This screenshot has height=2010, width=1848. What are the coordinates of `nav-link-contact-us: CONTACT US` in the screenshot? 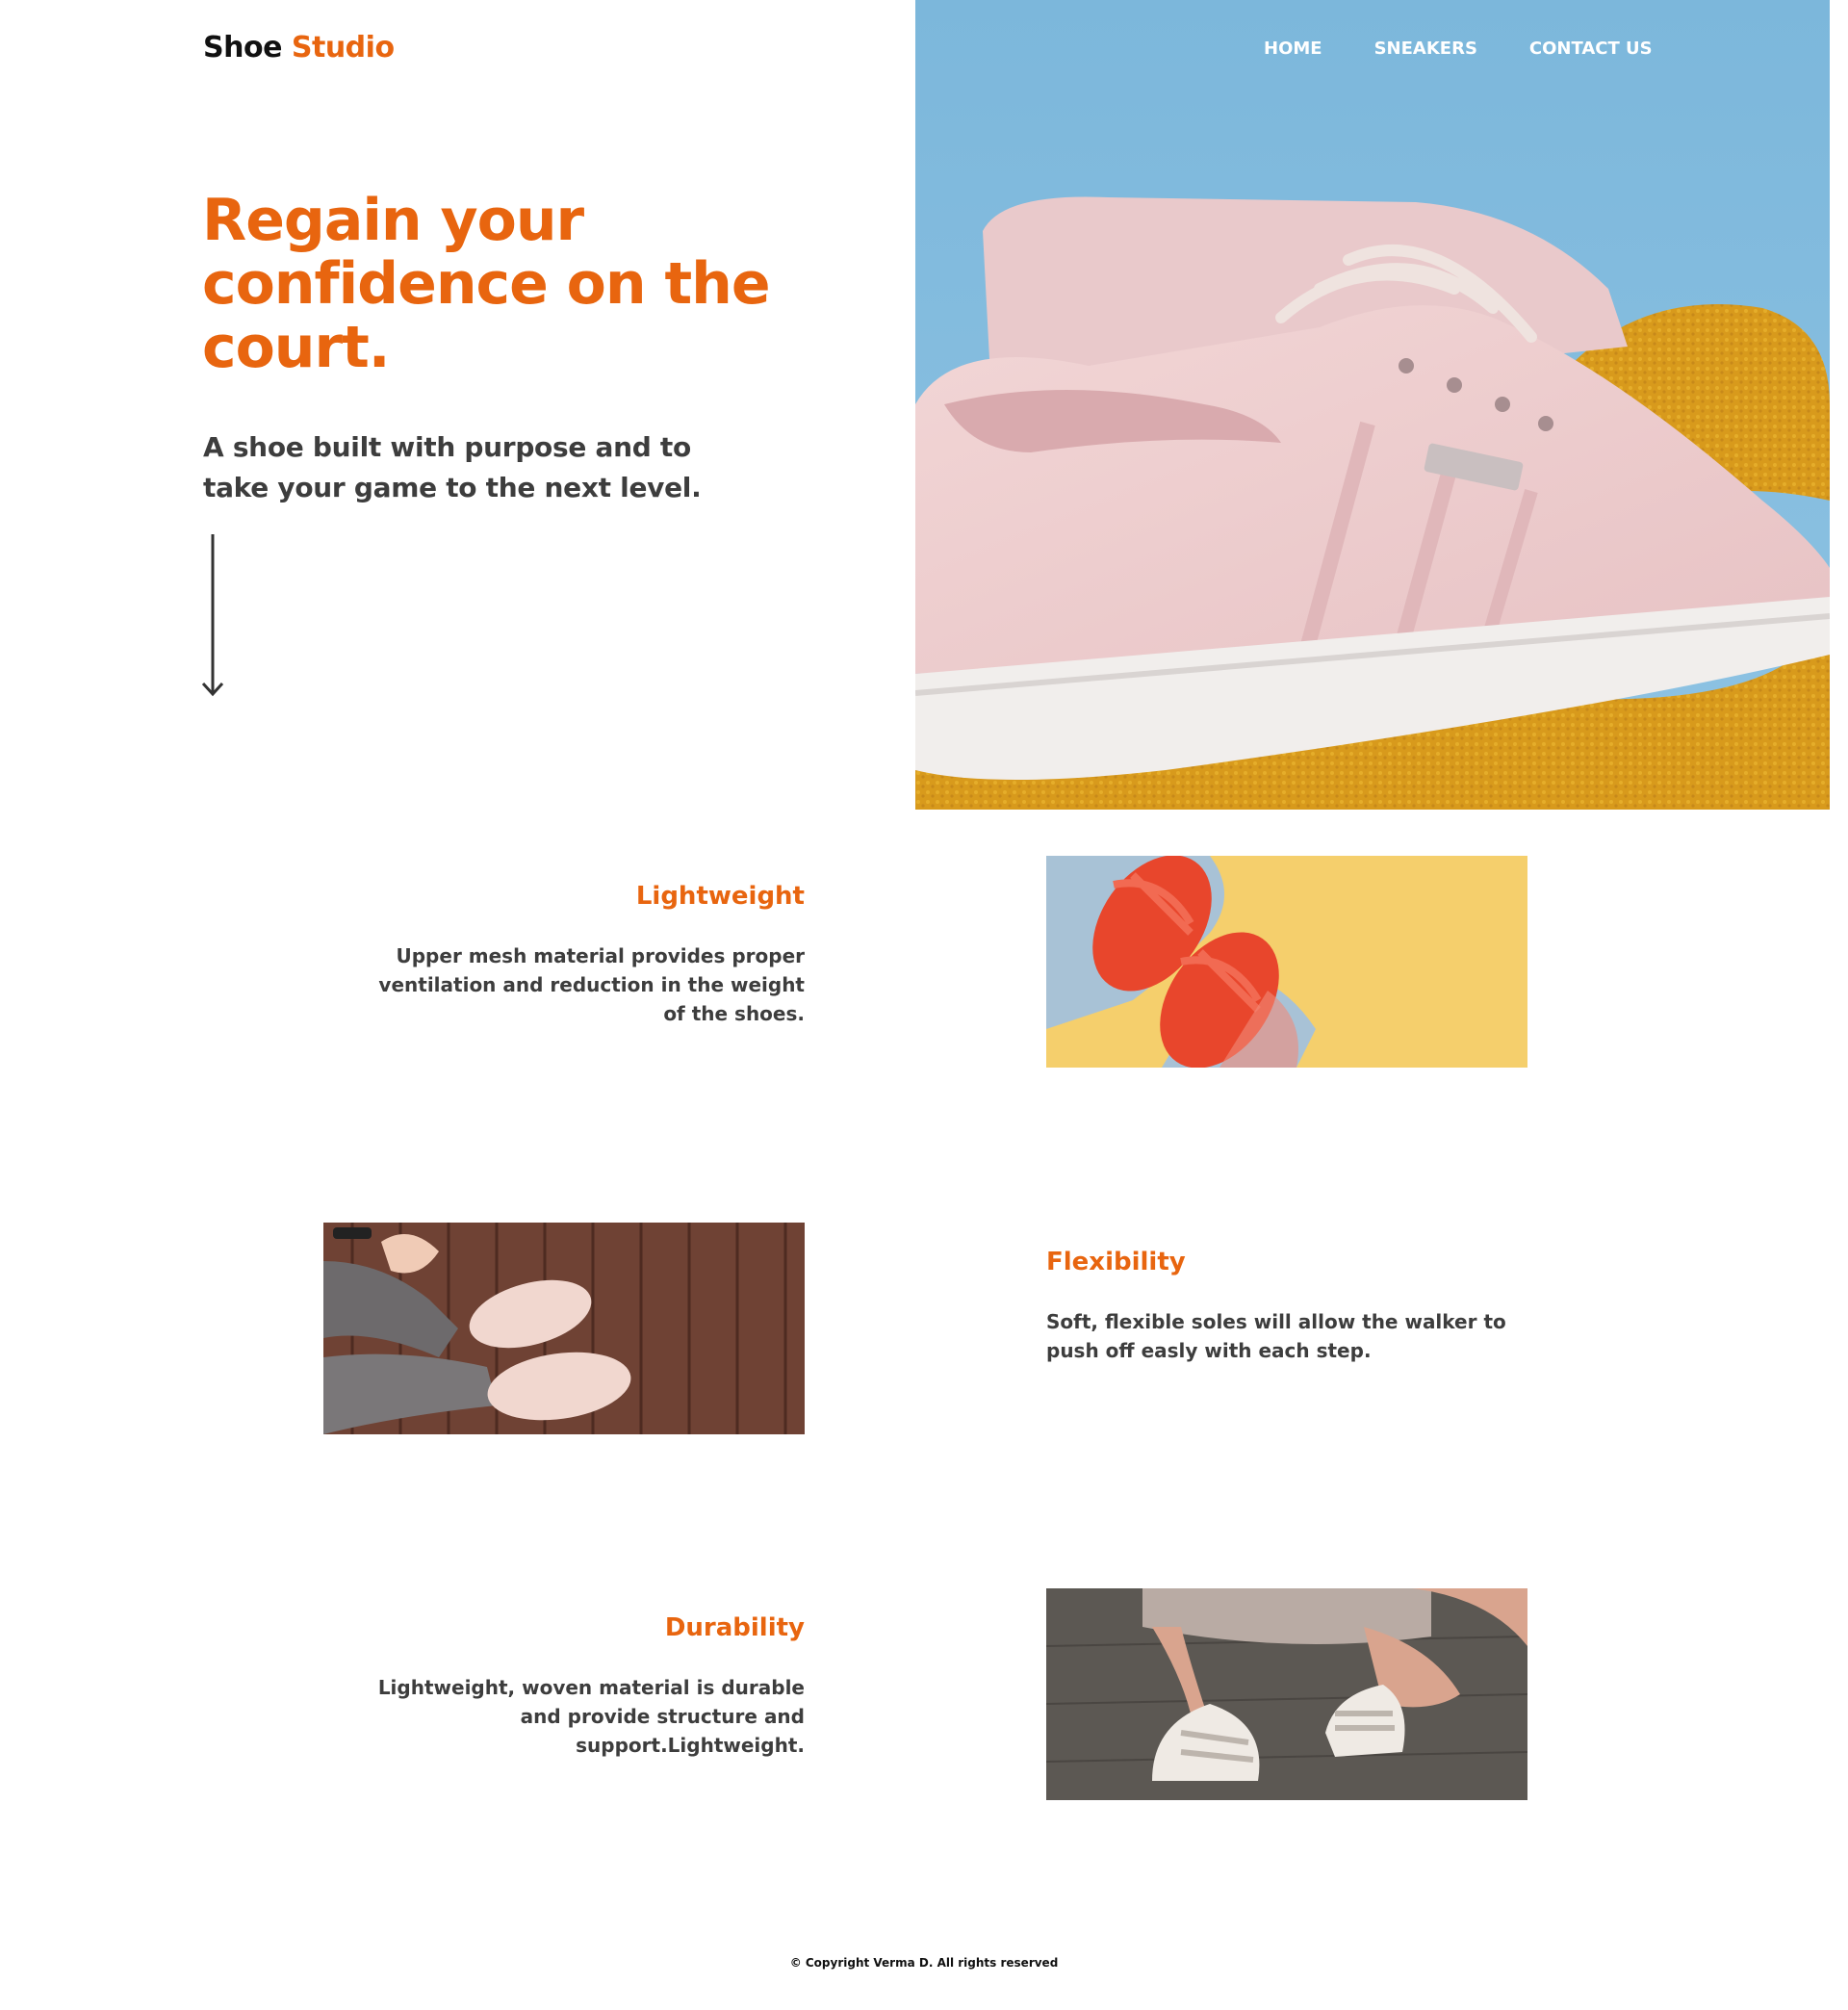 It's located at (1591, 49).